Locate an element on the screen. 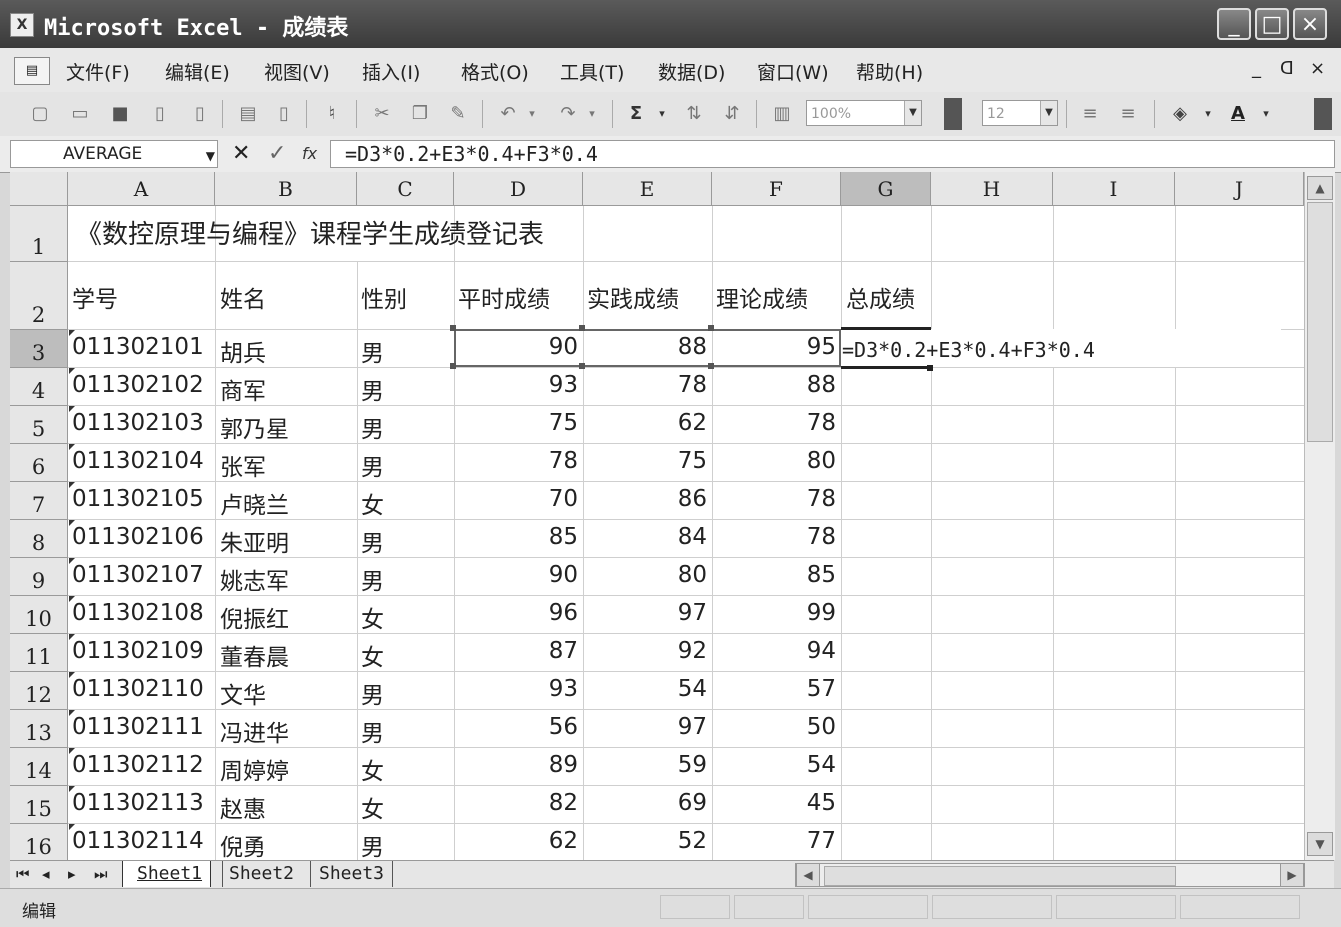 The image size is (1341, 927). menu-format: 格式(O) is located at coordinates (495, 71).